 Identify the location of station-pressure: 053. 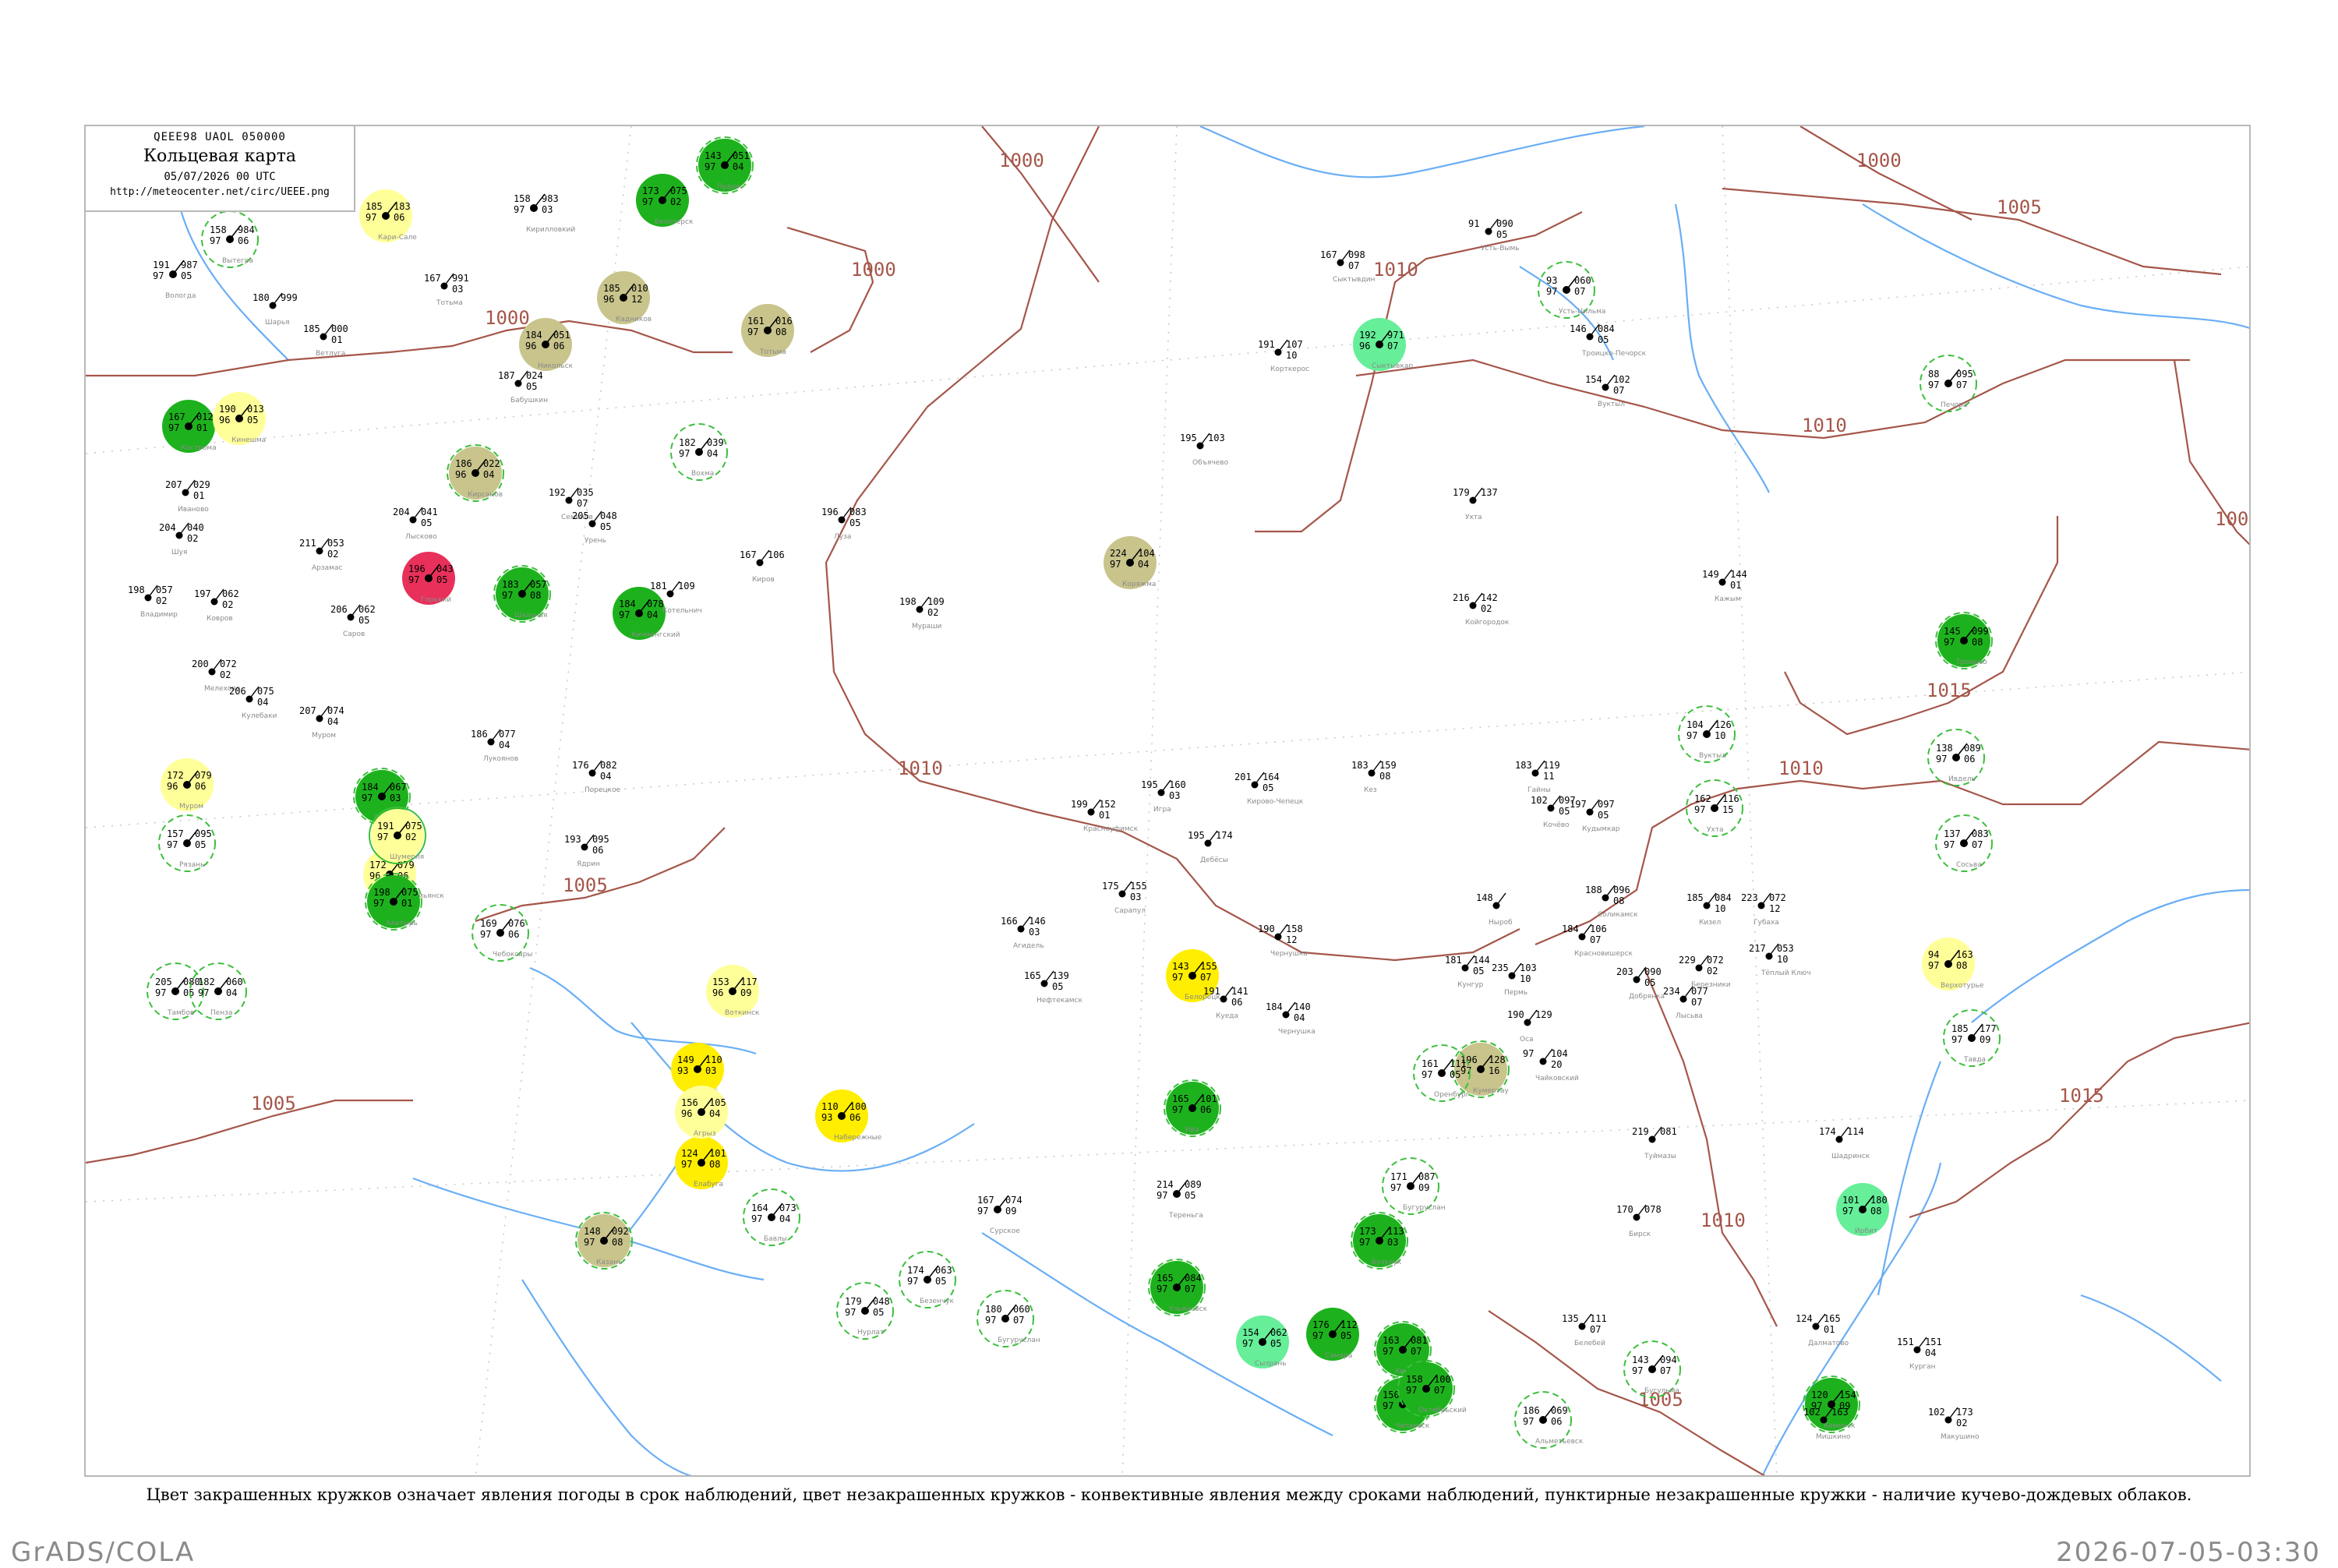
(1785, 948).